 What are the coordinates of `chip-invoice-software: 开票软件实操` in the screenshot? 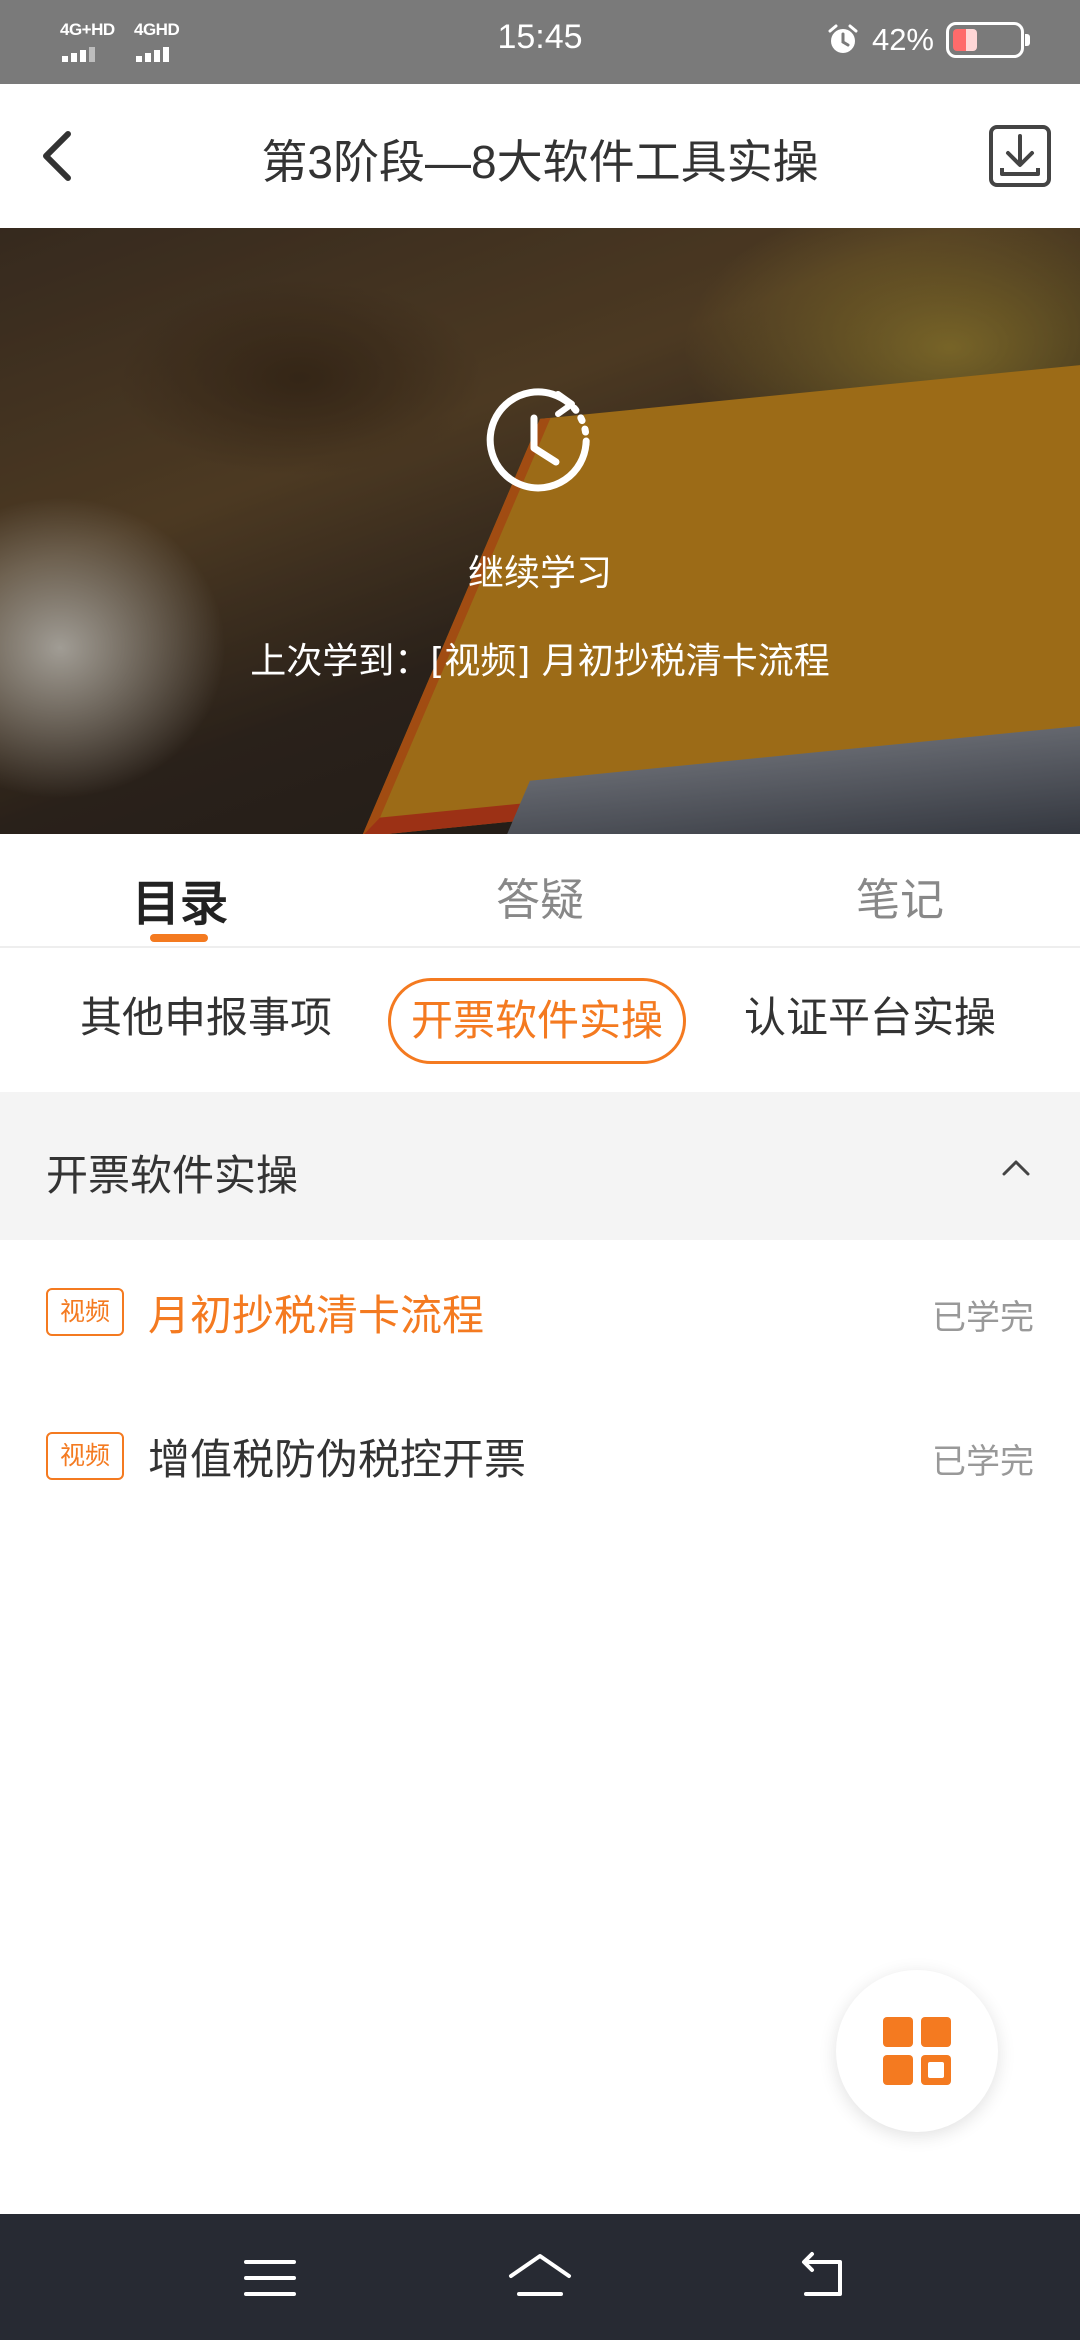 It's located at (537, 1021).